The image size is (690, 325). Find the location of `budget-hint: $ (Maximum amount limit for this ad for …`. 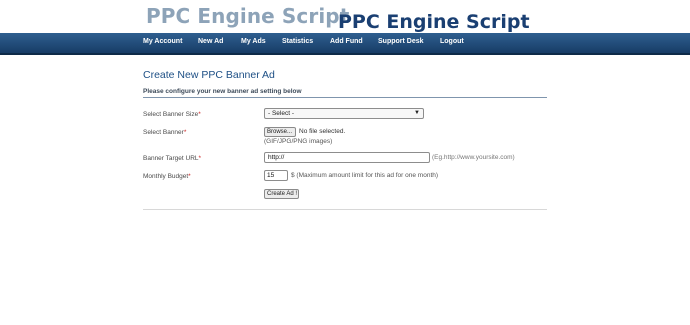

budget-hint: $ (Maximum amount limit for this ad for … is located at coordinates (365, 175).